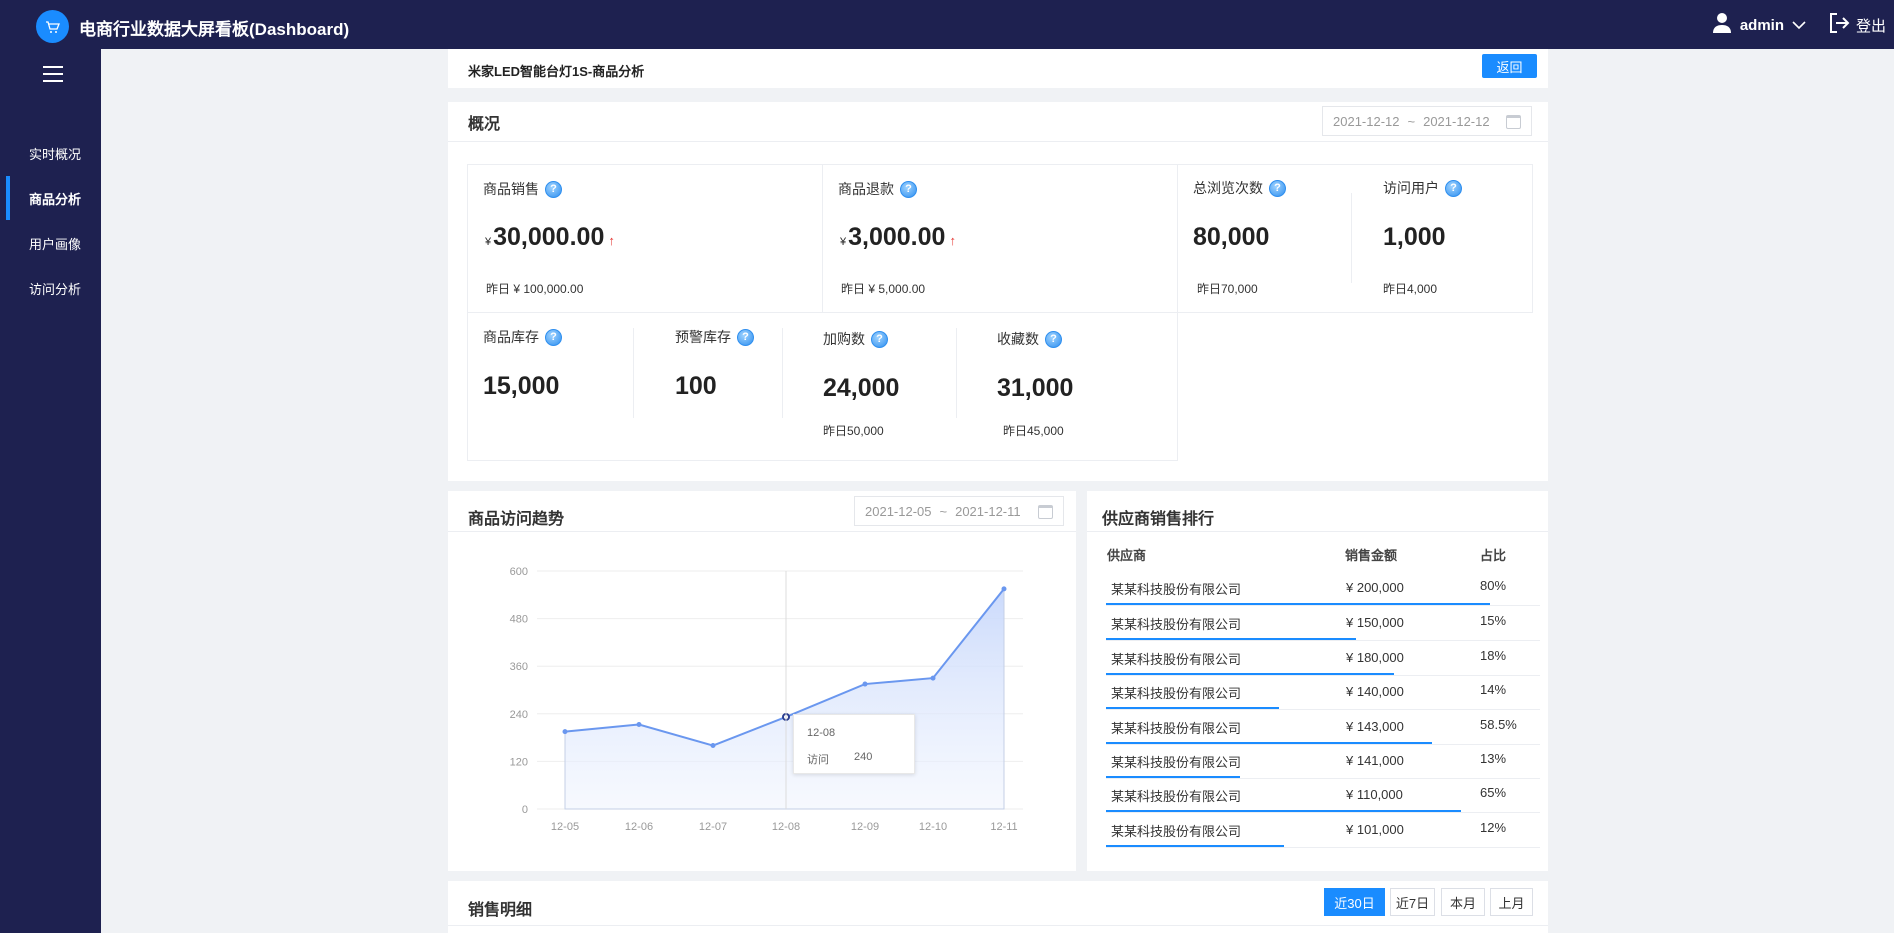 The image size is (1894, 933). What do you see at coordinates (1029, 339) in the screenshot?
I see `favorites-label: 收藏数?` at bounding box center [1029, 339].